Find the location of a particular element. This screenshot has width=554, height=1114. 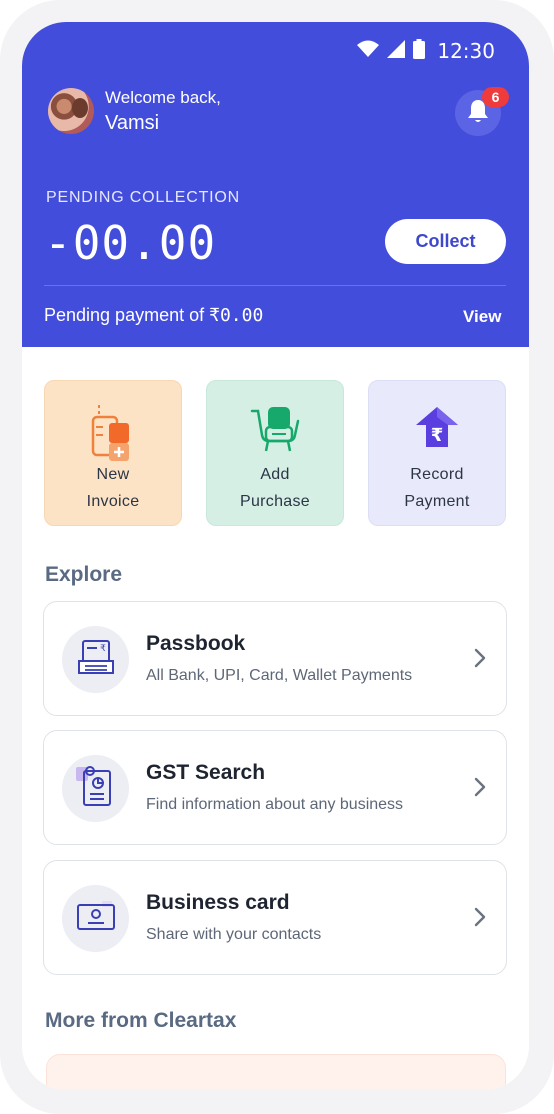

add-purchase-label: Add Purchase is located at coordinates (275, 488).